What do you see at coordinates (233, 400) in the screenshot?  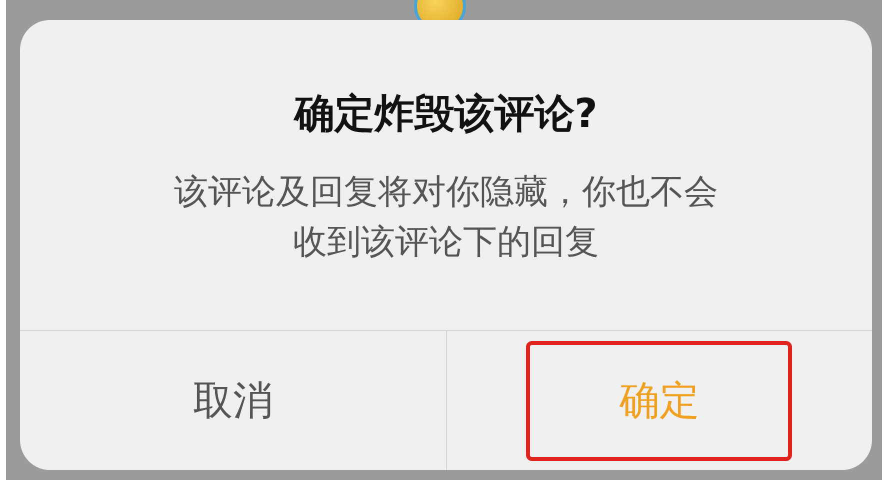 I see `cancel-button: 取消` at bounding box center [233, 400].